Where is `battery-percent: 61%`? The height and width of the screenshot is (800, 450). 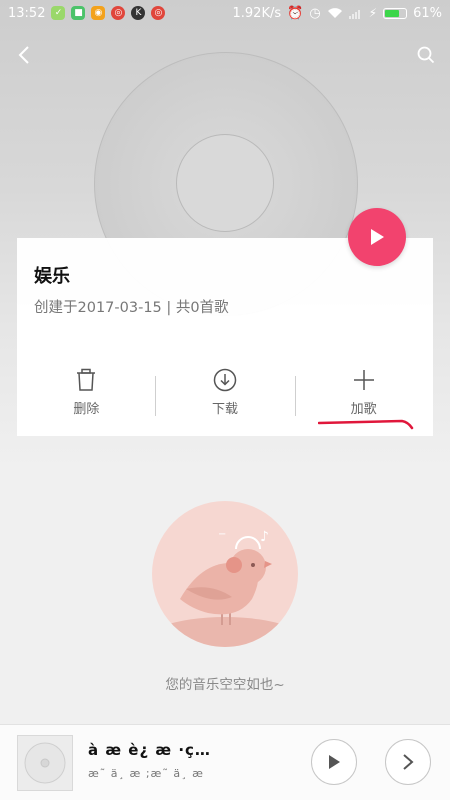
battery-percent: 61% is located at coordinates (427, 13).